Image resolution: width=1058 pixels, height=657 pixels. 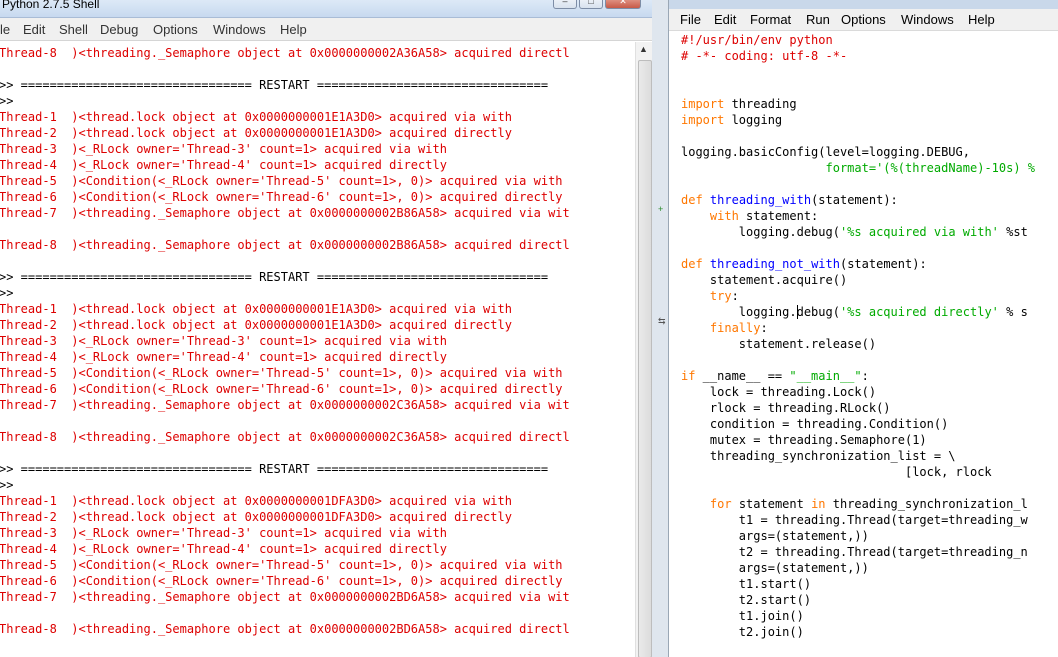 I want to click on code-token: '%s acquired via with', so click(x=919, y=232).